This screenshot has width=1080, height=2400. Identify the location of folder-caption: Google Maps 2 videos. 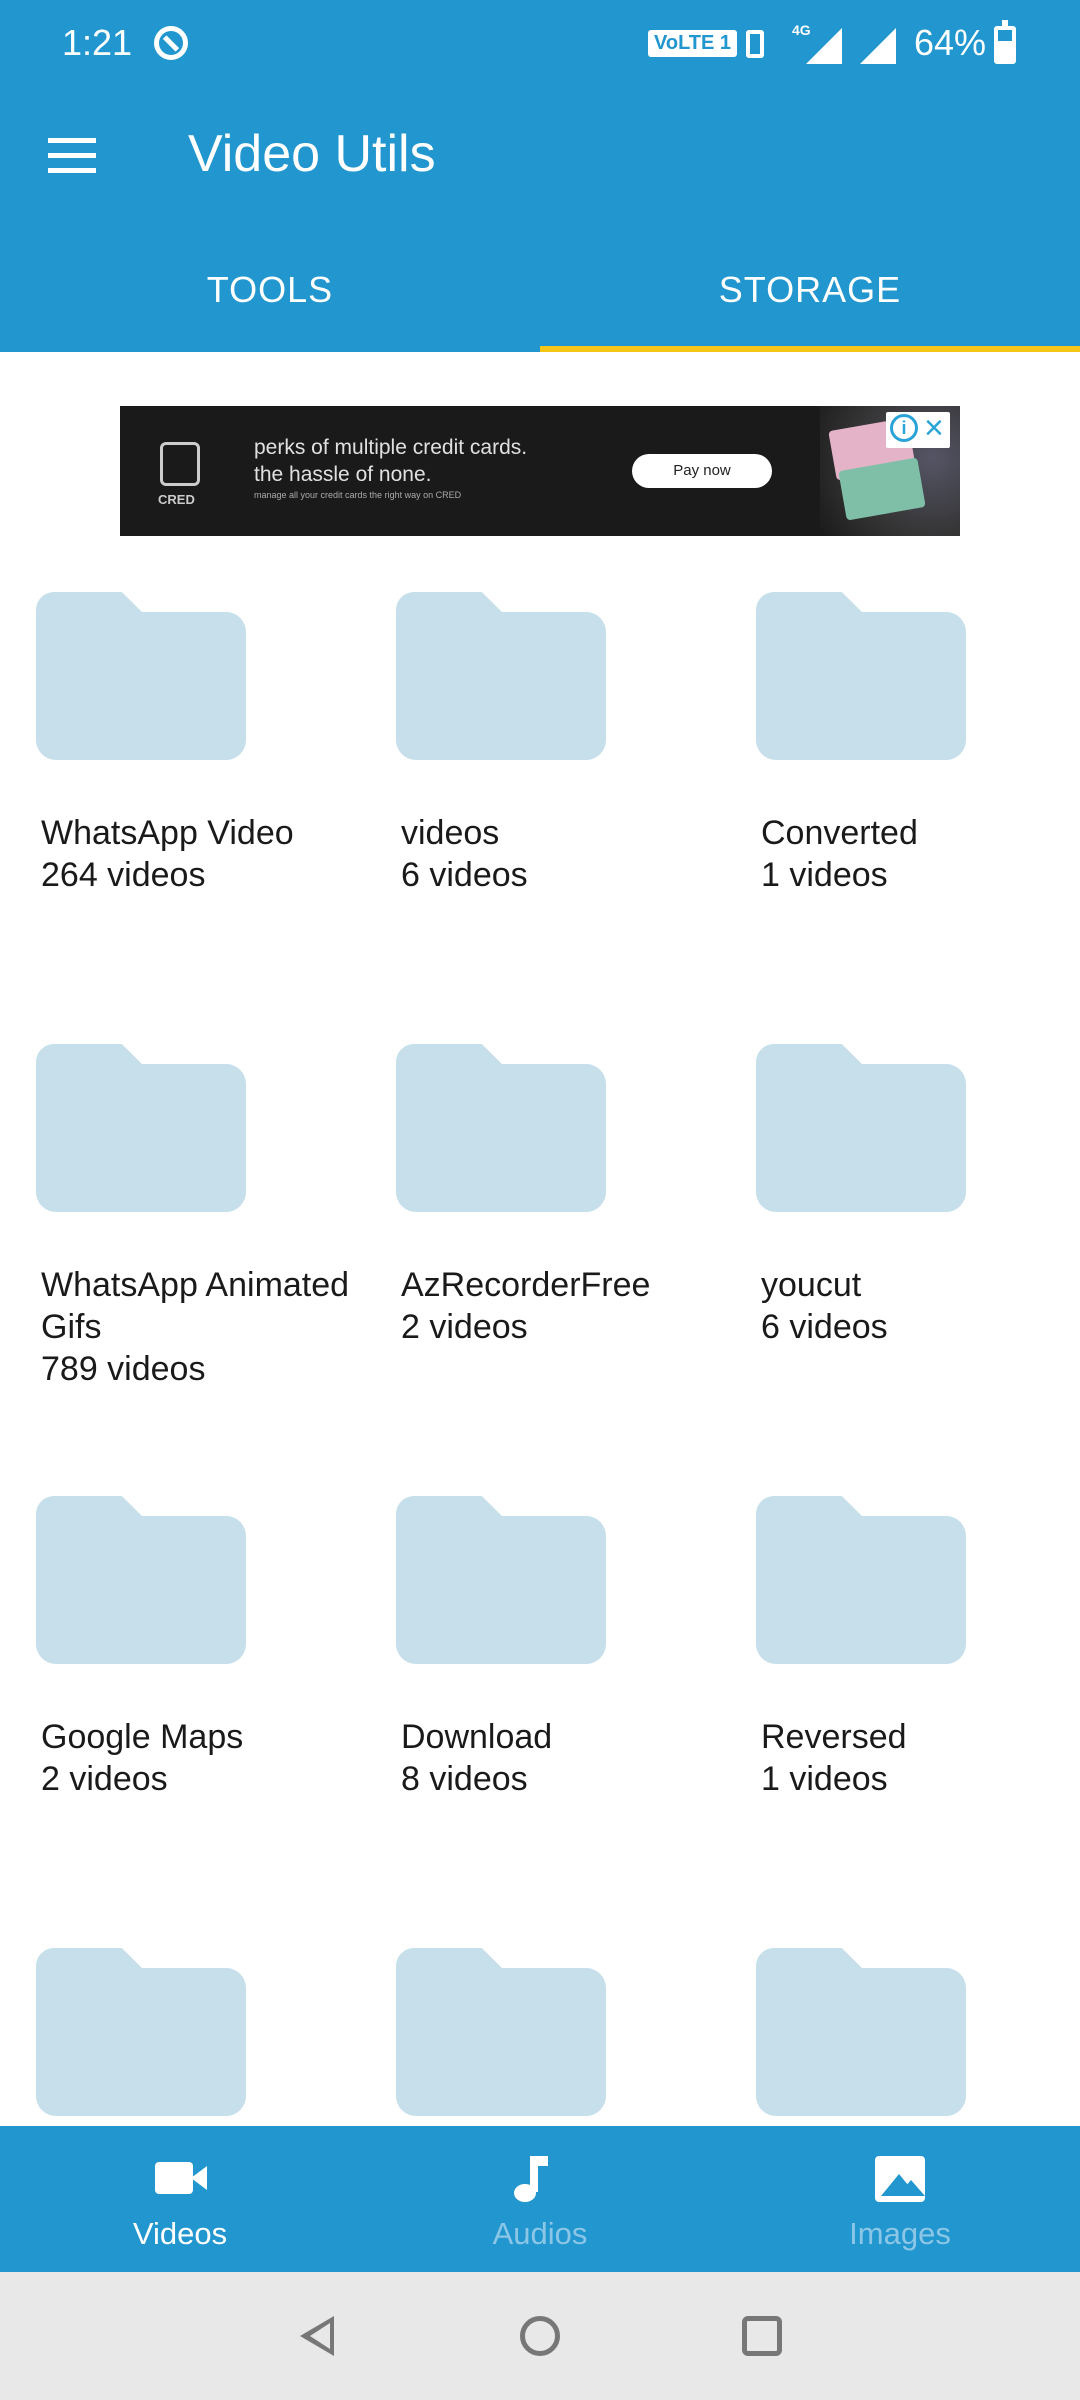
(206, 1758).